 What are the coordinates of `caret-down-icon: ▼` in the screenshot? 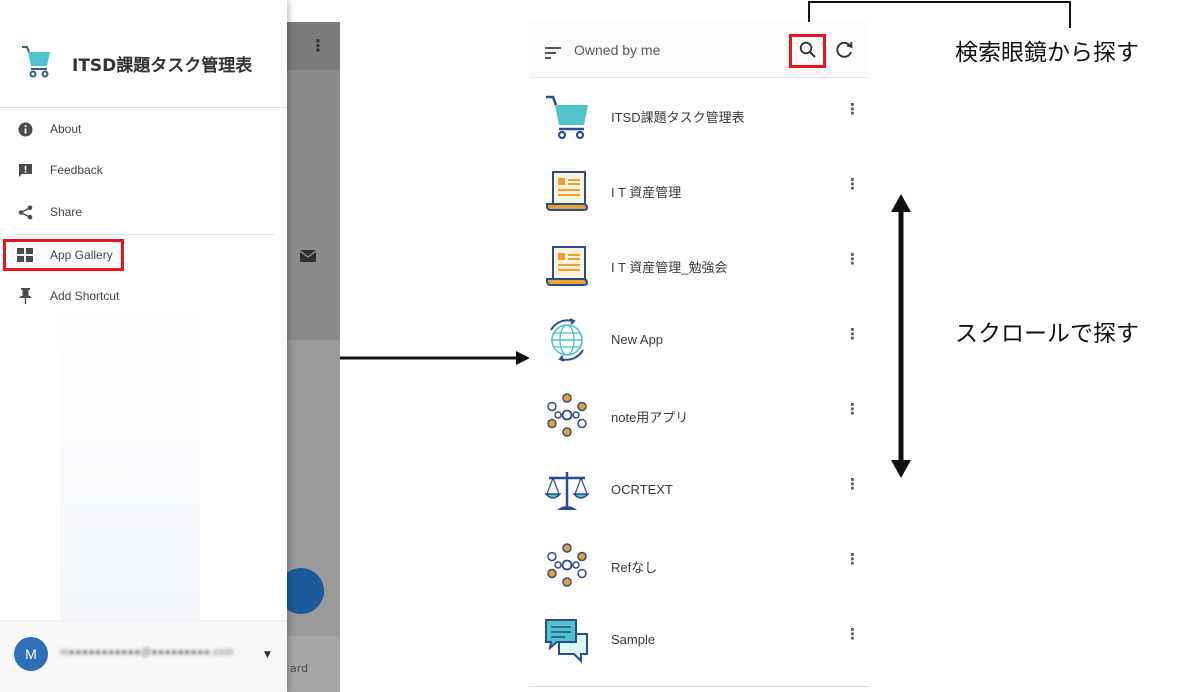 It's located at (267, 655).